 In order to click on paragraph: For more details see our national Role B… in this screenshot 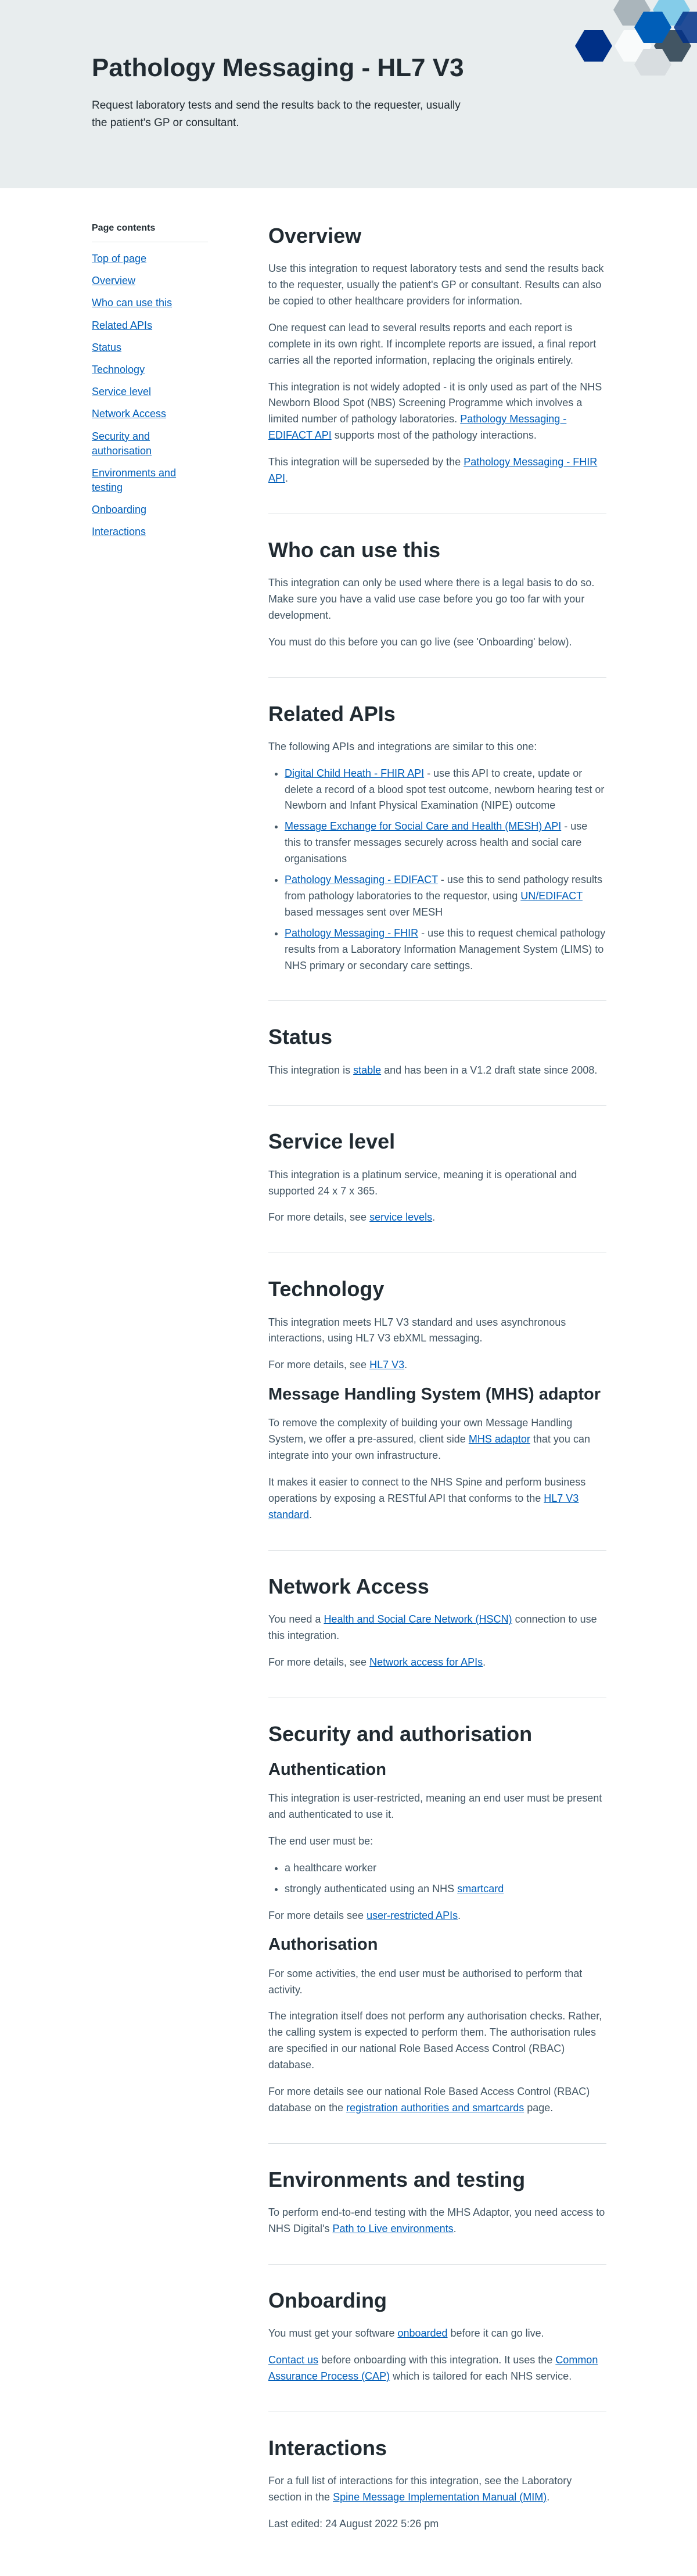, I will do `click(429, 2100)`.